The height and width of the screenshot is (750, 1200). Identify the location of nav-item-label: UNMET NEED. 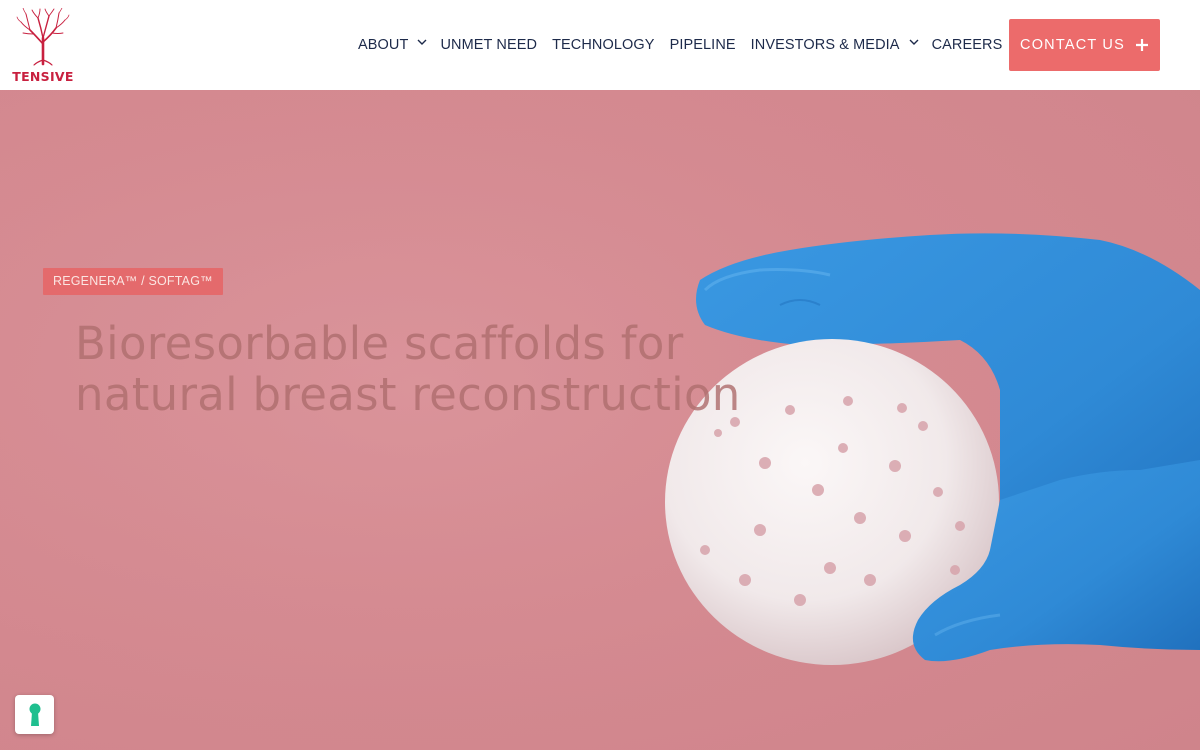
(489, 45).